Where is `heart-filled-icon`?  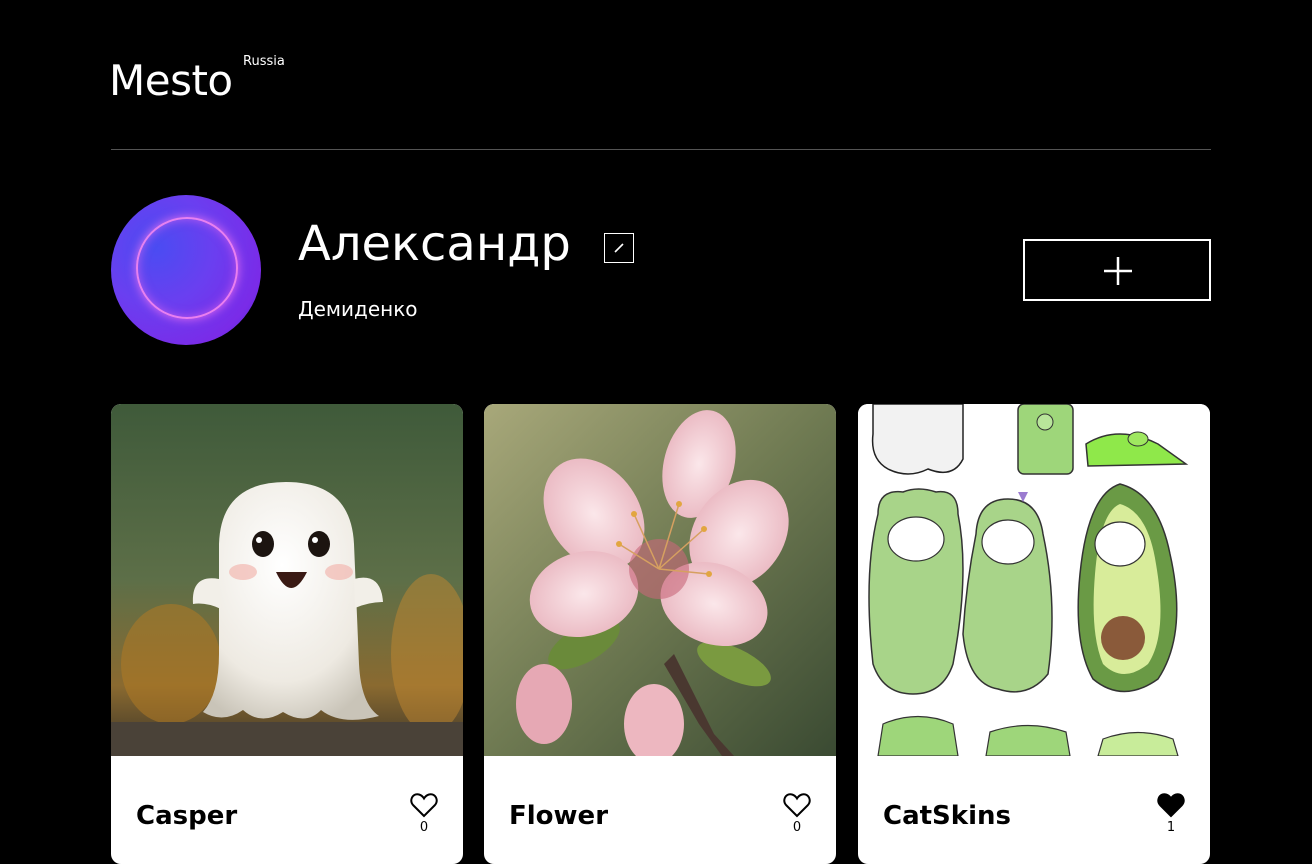
heart-filled-icon is located at coordinates (1171, 805).